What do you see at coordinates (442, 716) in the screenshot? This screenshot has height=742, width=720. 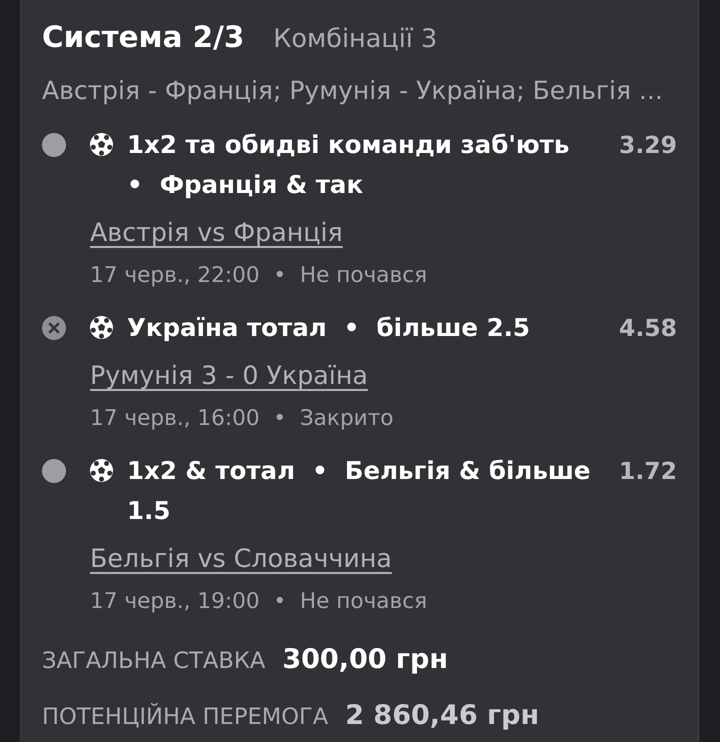 I see `payout-amount: 2 860,46 грн` at bounding box center [442, 716].